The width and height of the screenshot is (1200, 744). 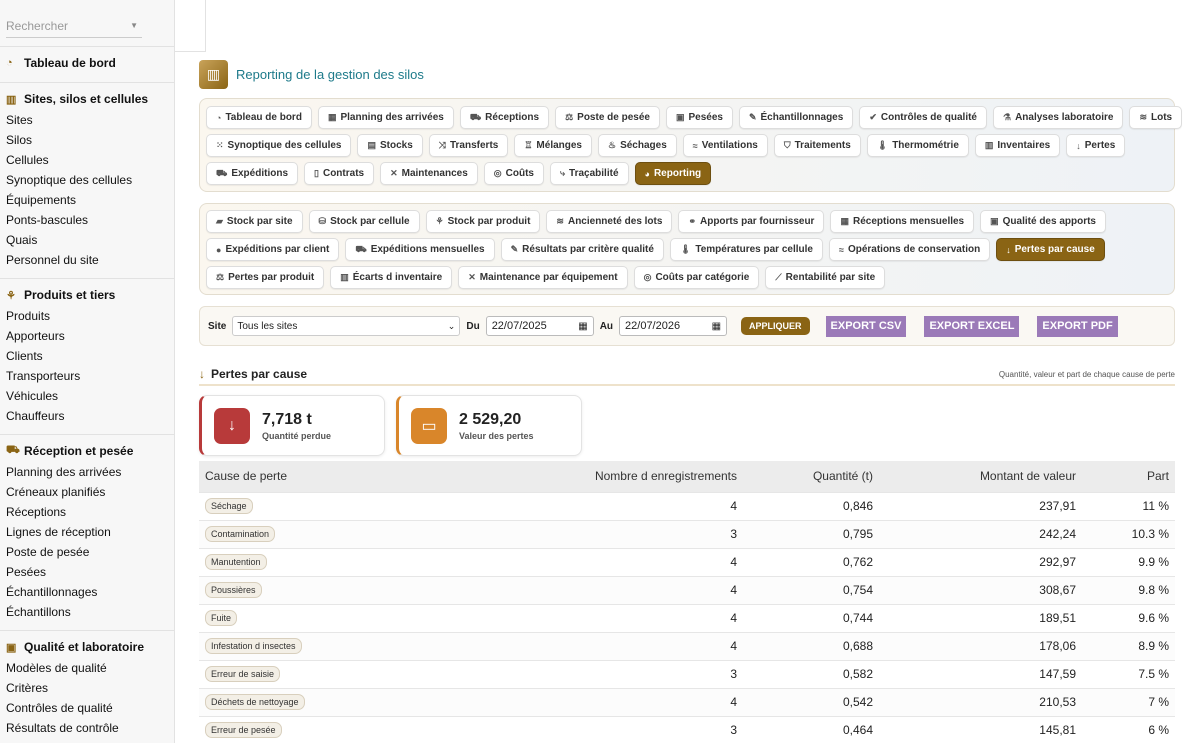 I want to click on nav-button: ↓ Pertes, so click(x=1096, y=145).